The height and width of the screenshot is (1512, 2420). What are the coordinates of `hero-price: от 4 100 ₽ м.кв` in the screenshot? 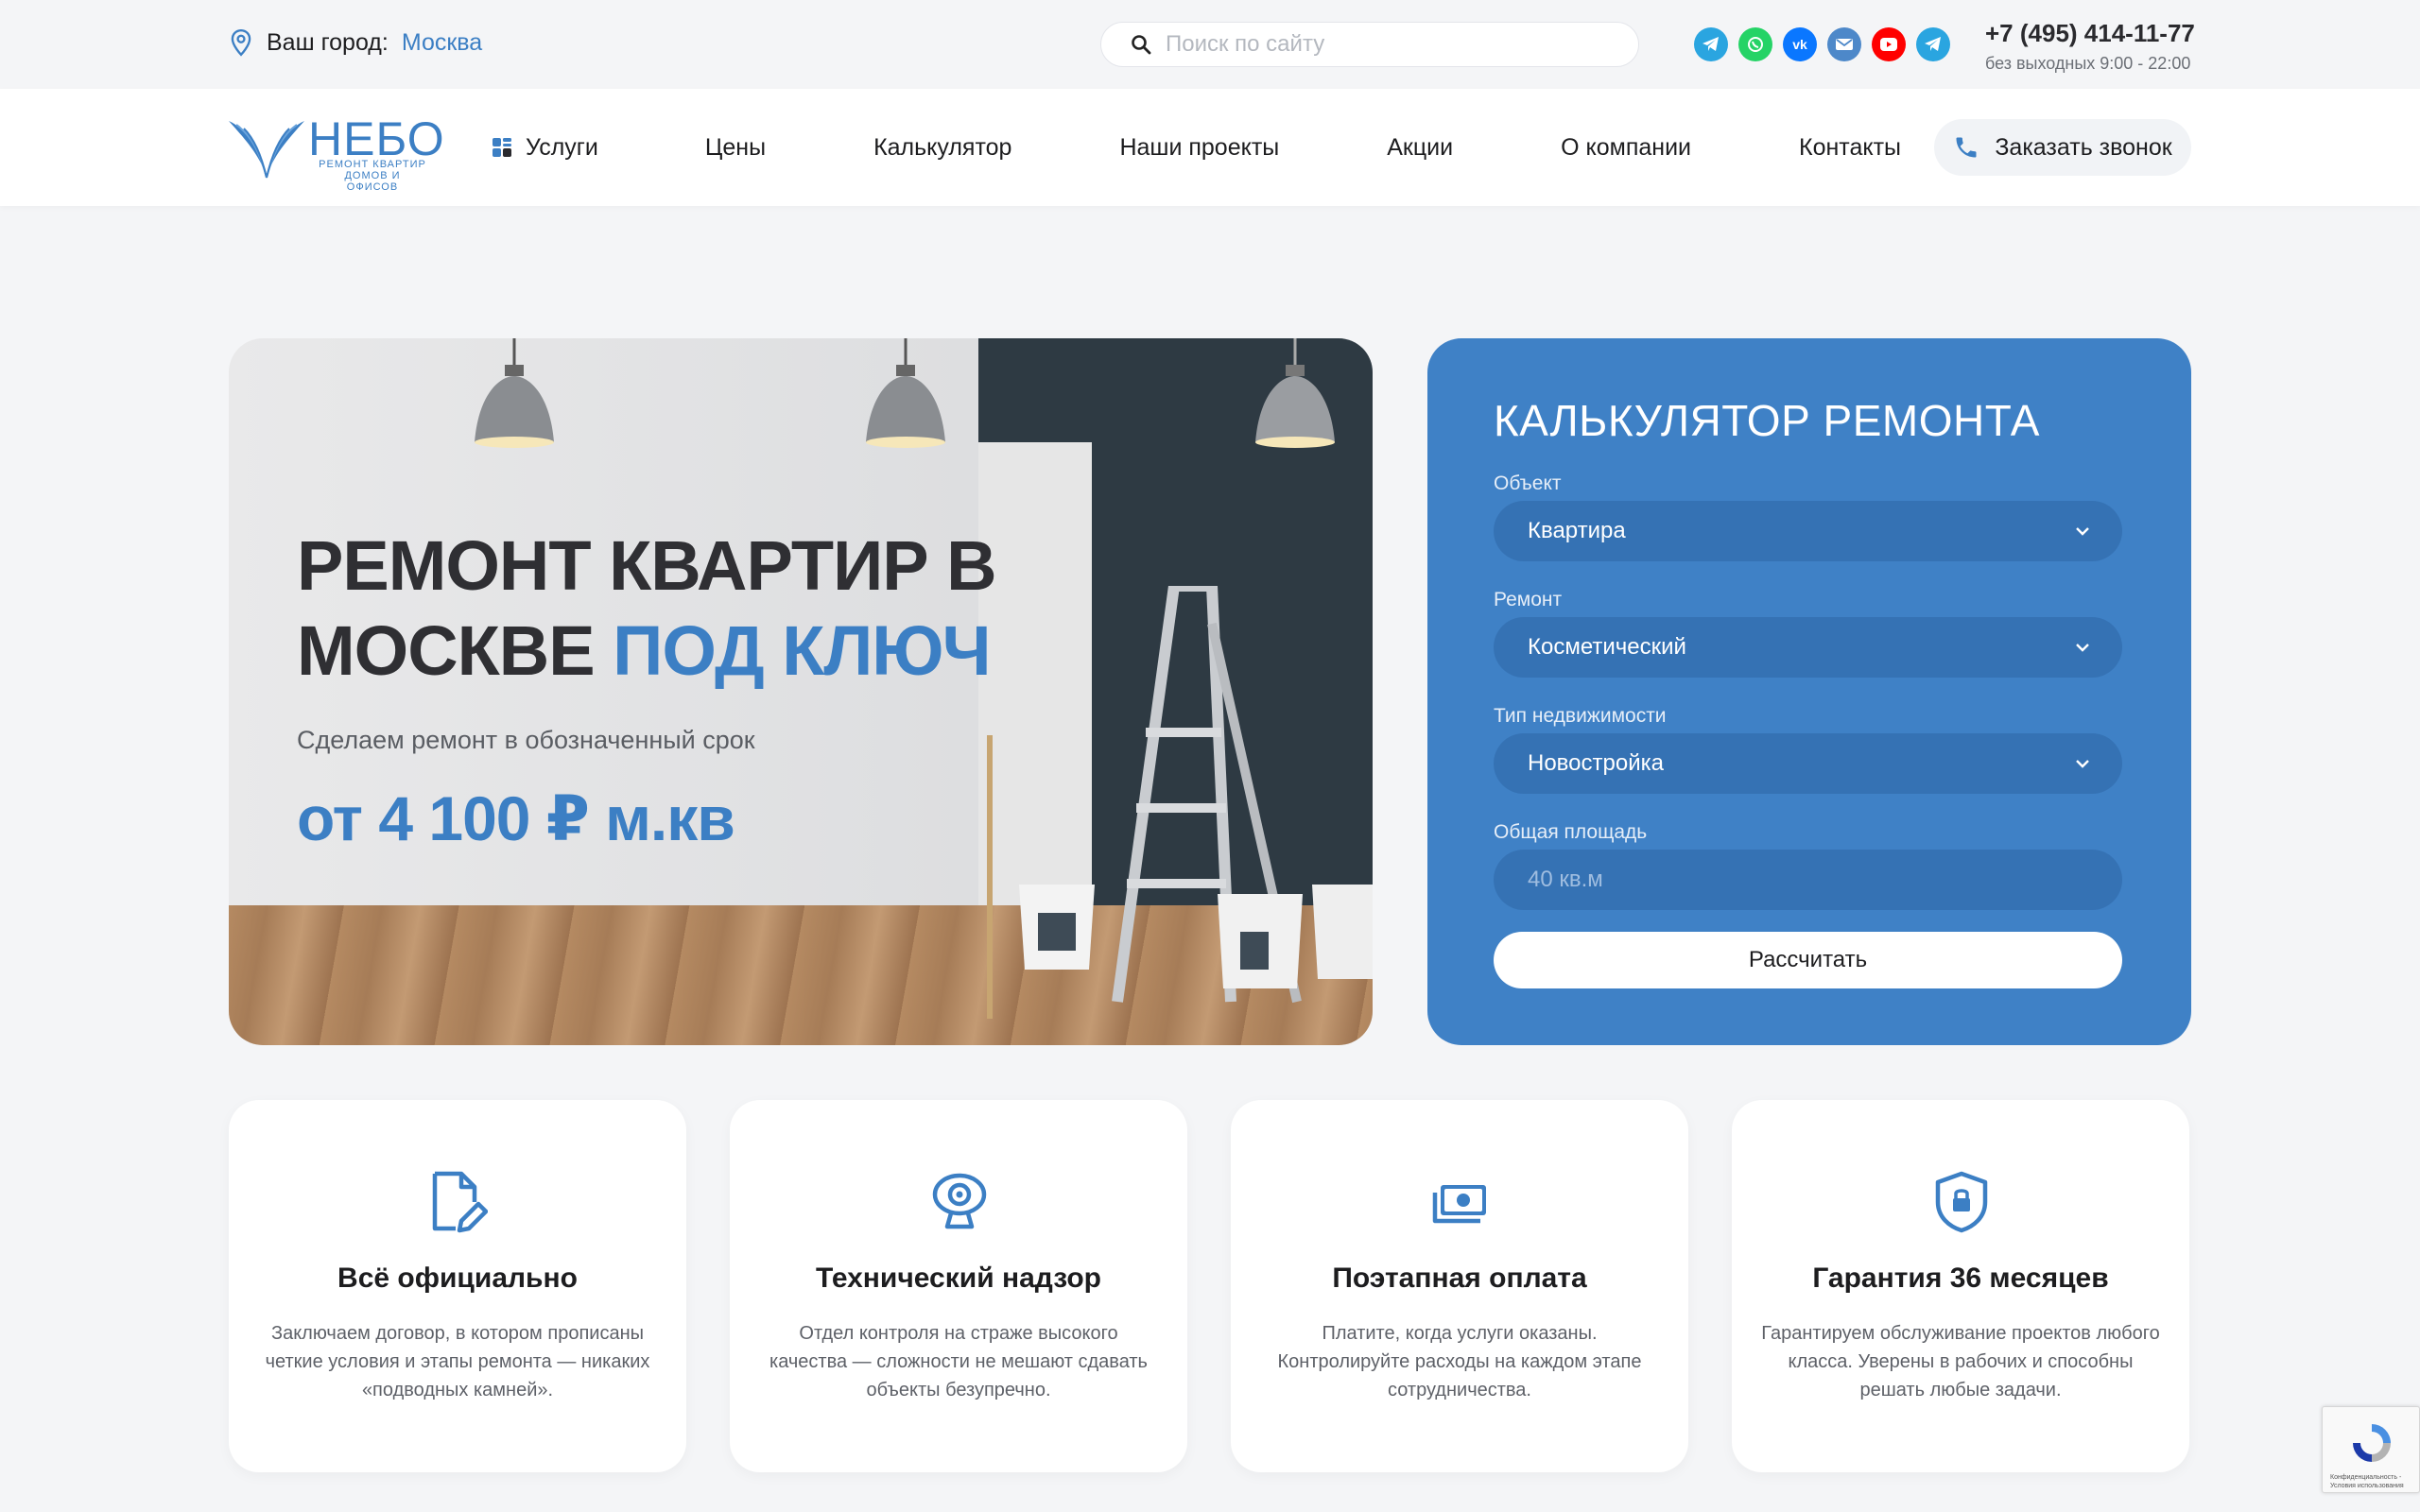 It's located at (516, 818).